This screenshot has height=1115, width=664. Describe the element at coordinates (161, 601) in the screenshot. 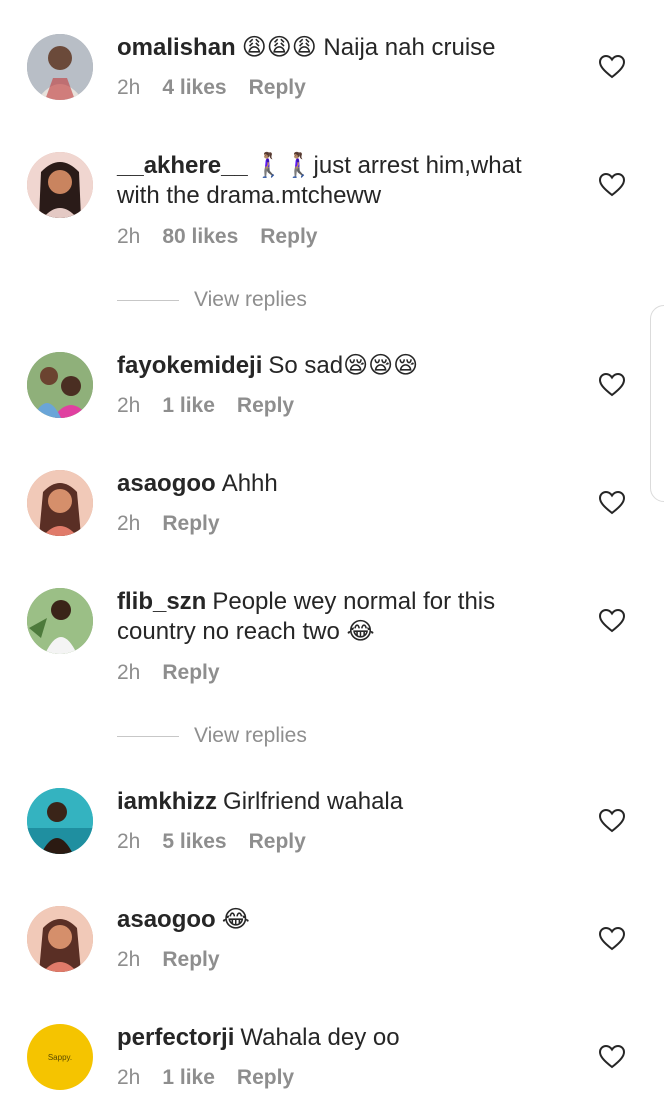

I see `username: flib_szn` at that location.